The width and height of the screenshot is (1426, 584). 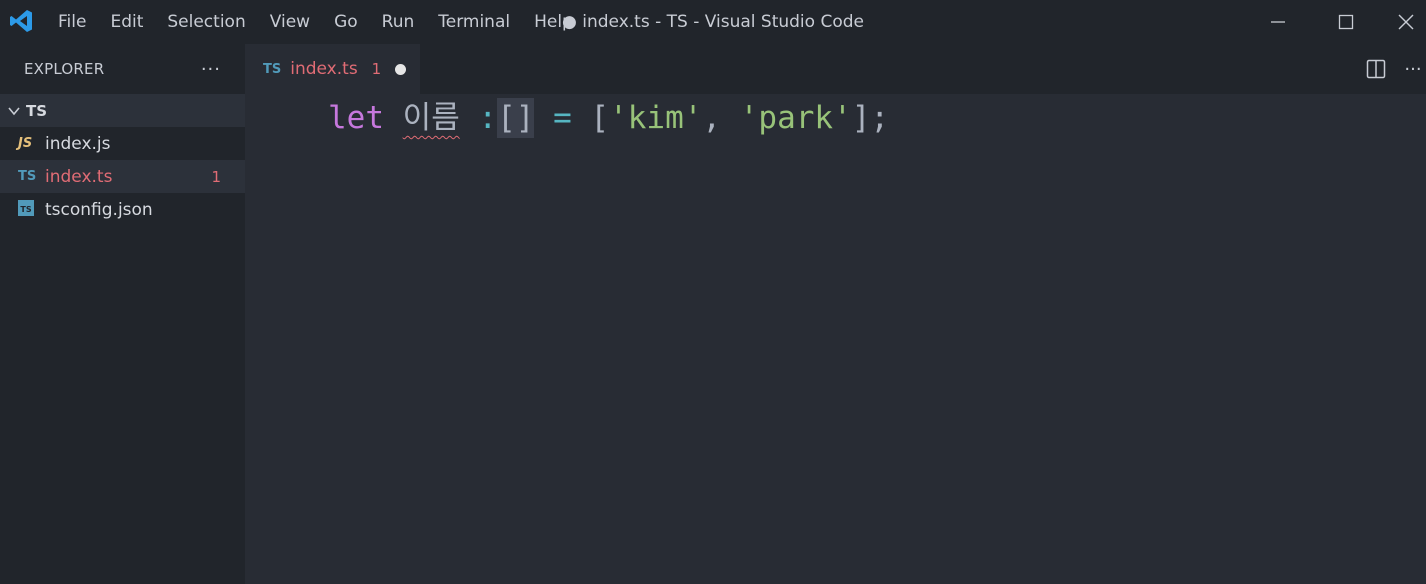 What do you see at coordinates (324, 69) in the screenshot?
I see `tab-label: index.ts` at bounding box center [324, 69].